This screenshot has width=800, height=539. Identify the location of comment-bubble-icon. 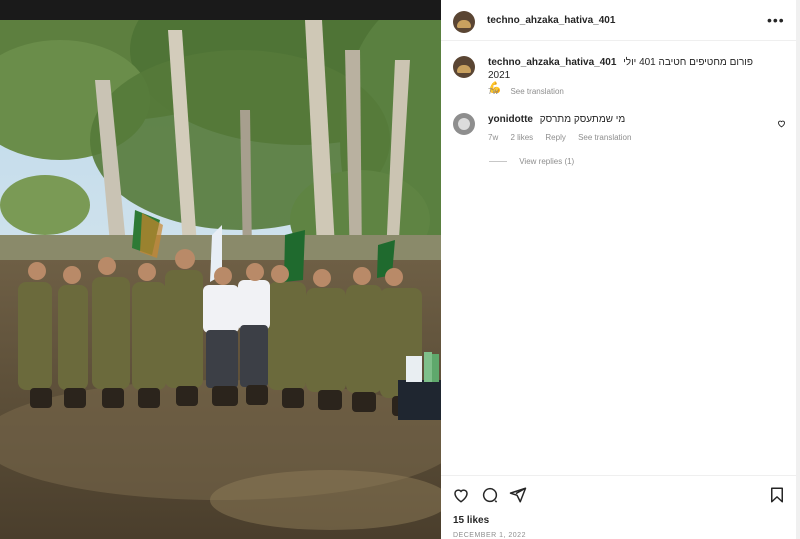
(490, 495).